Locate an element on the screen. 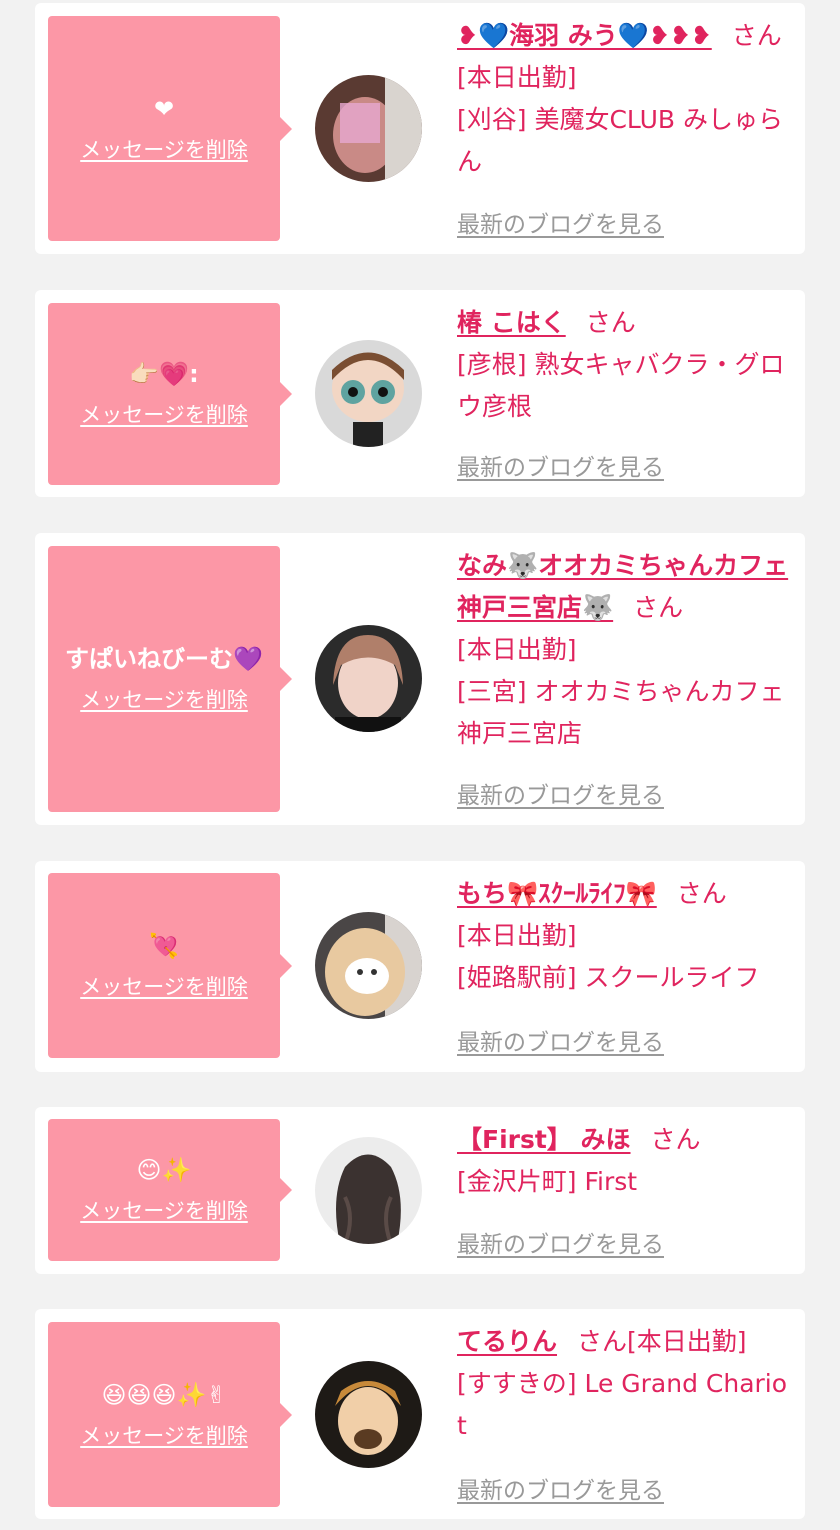 The width and height of the screenshot is (840, 1530). girl-info: 椿 こはく さん [彦根] 熟女キャバクラ・グロウ彦根 is located at coordinates (625, 365).